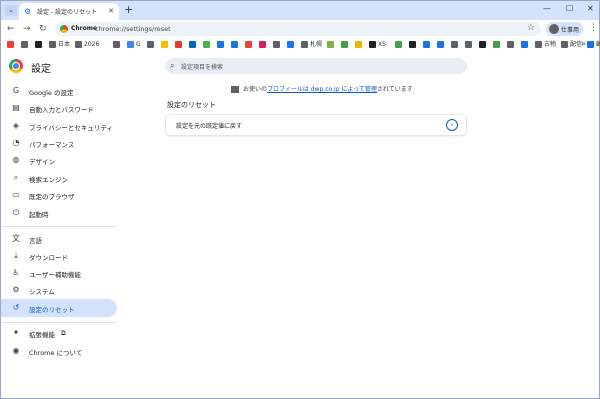 The image size is (600, 399). Describe the element at coordinates (300, 10) in the screenshot. I see `tab-strip: ⌄ ⚙ 設定 - 設定のリセット ✕ + — ☐ ✕` at that location.